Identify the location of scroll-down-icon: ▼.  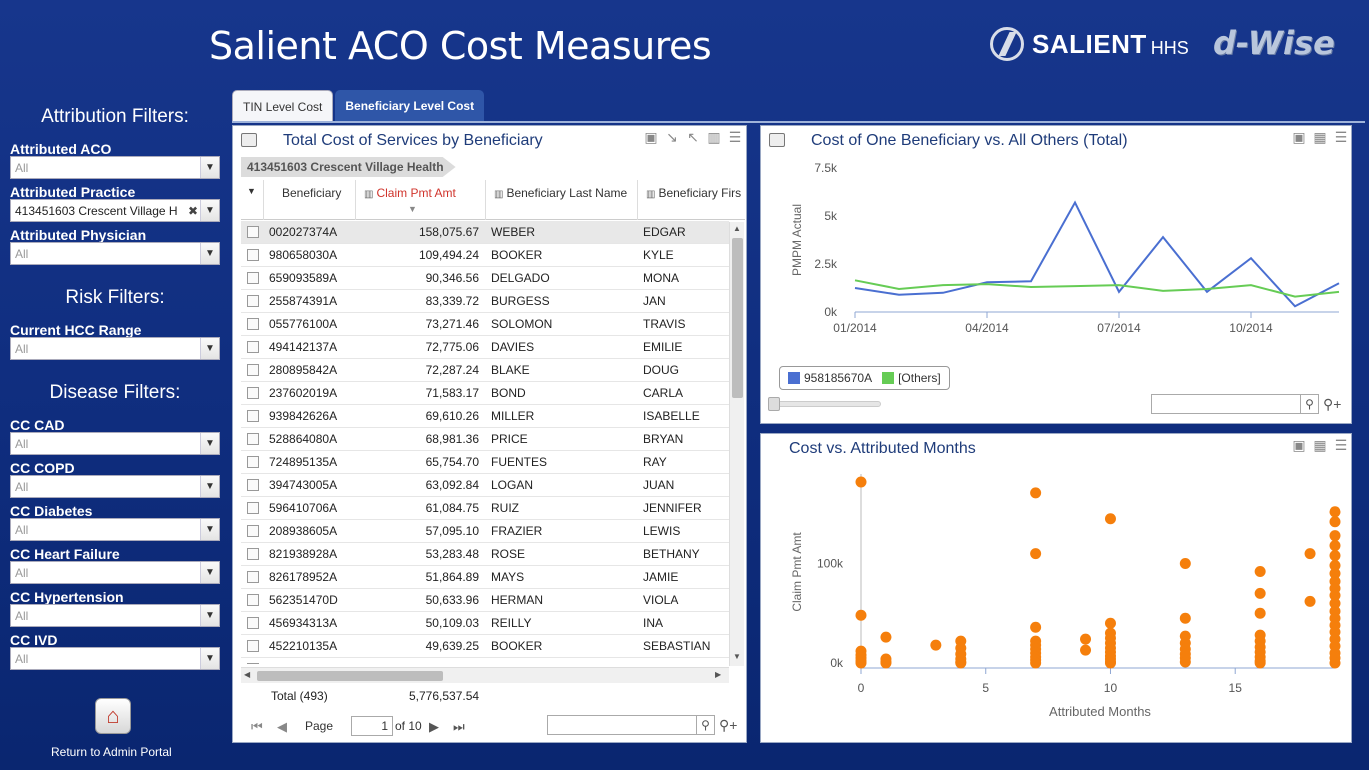
(737, 656).